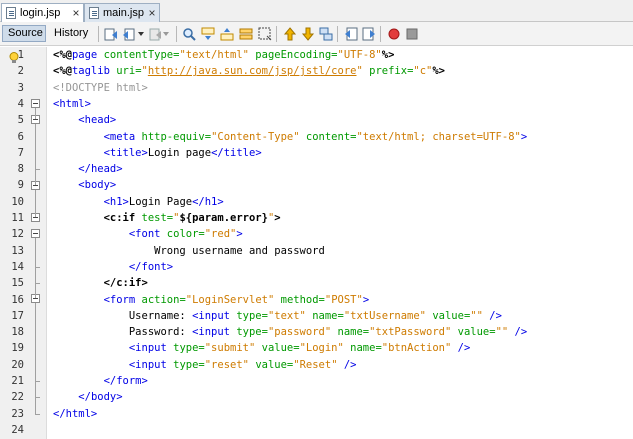  Describe the element at coordinates (141, 55) in the screenshot. I see `code-token: contentType=` at that location.